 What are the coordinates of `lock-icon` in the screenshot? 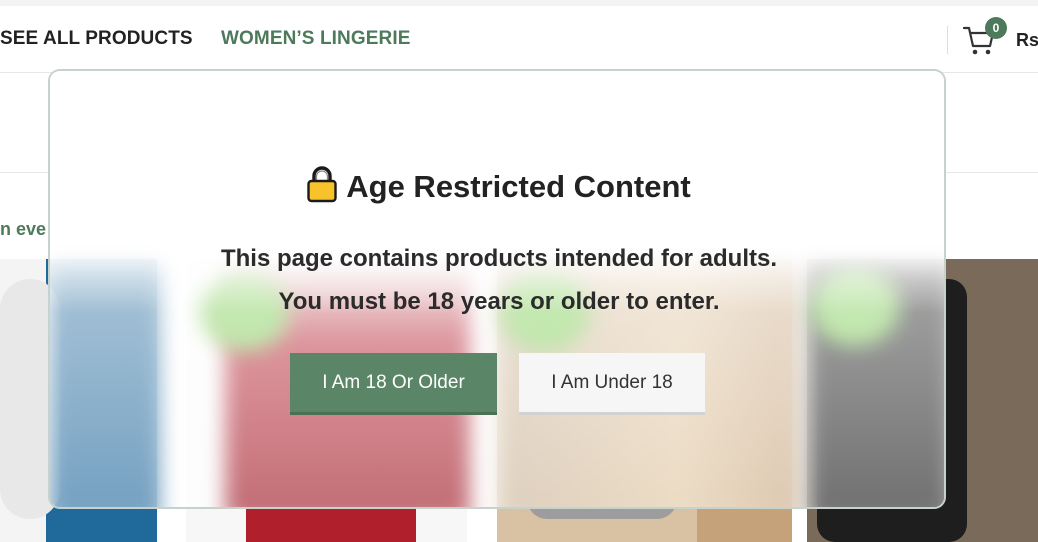 It's located at (322, 184).